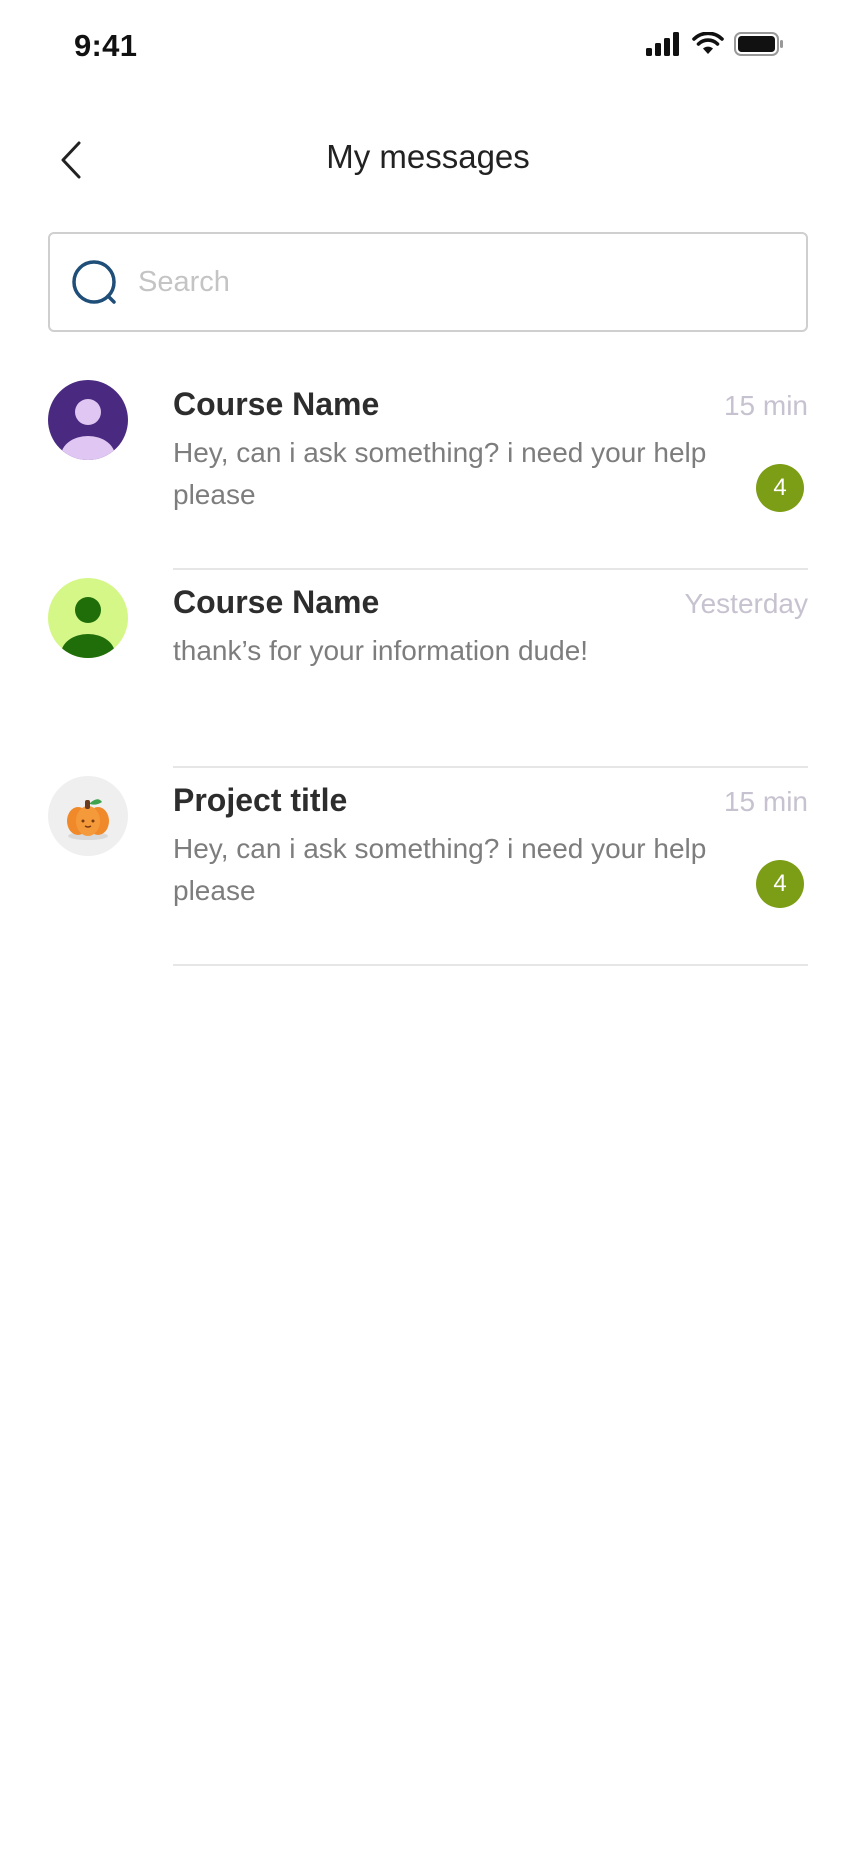 The width and height of the screenshot is (856, 1852). Describe the element at coordinates (428, 156) in the screenshot. I see `page-title: My messages` at that location.